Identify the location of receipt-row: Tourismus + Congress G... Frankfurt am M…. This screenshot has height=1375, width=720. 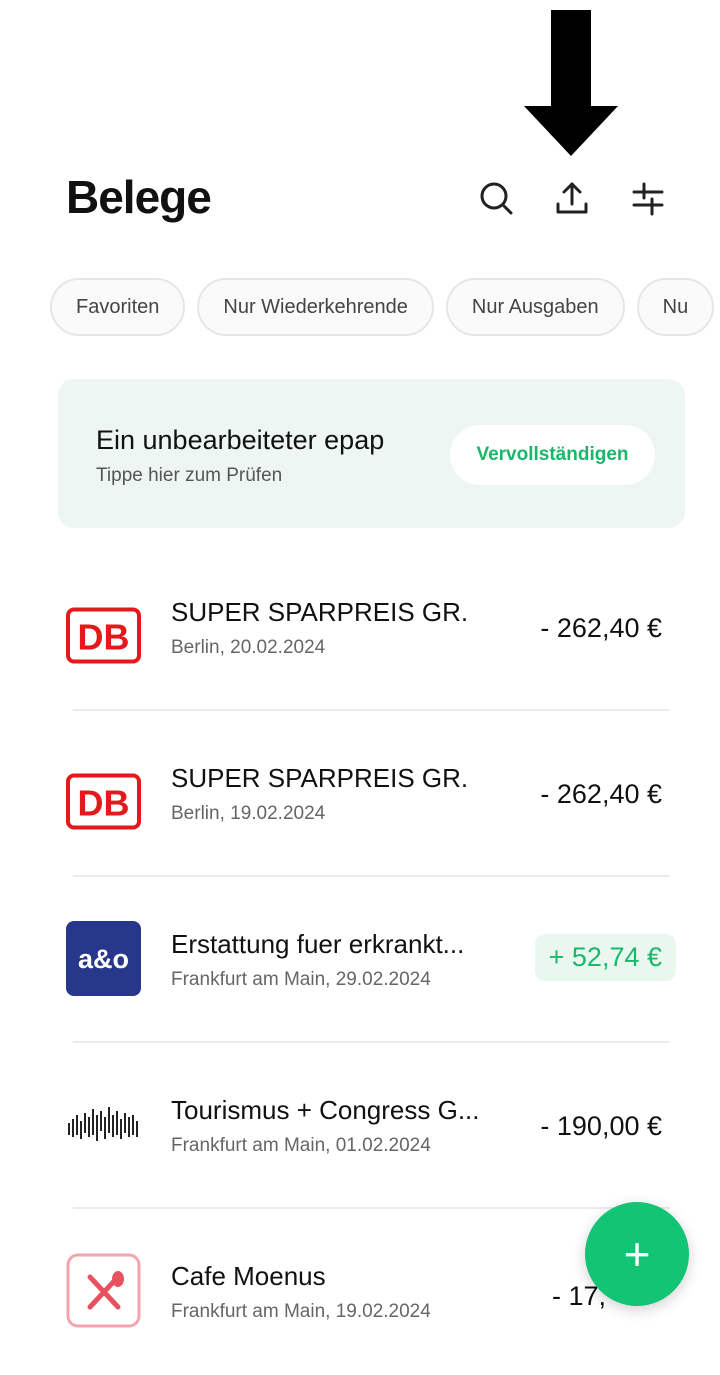
(360, 1126).